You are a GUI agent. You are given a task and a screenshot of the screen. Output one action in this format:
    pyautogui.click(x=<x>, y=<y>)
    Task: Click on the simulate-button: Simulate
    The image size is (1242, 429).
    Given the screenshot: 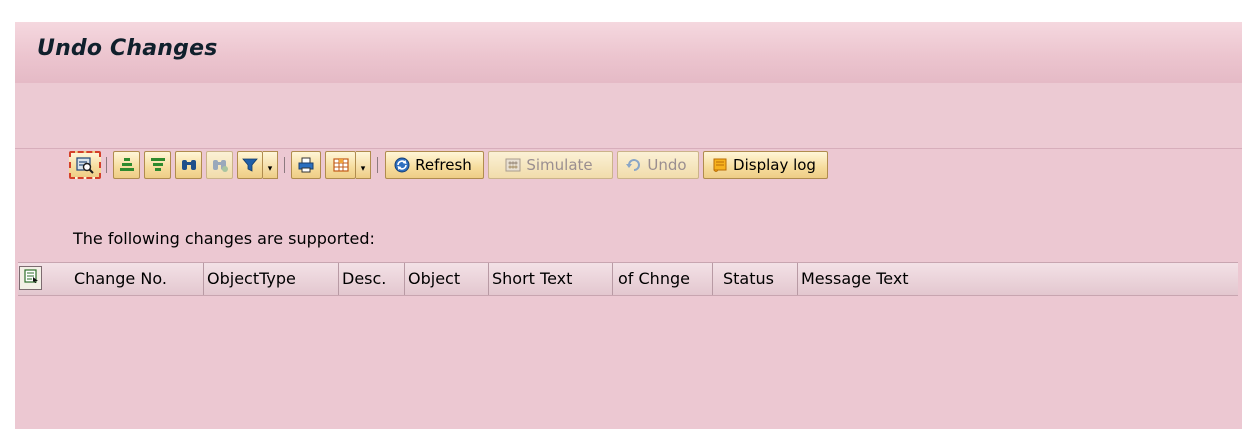 What is the action you would take?
    pyautogui.click(x=550, y=165)
    